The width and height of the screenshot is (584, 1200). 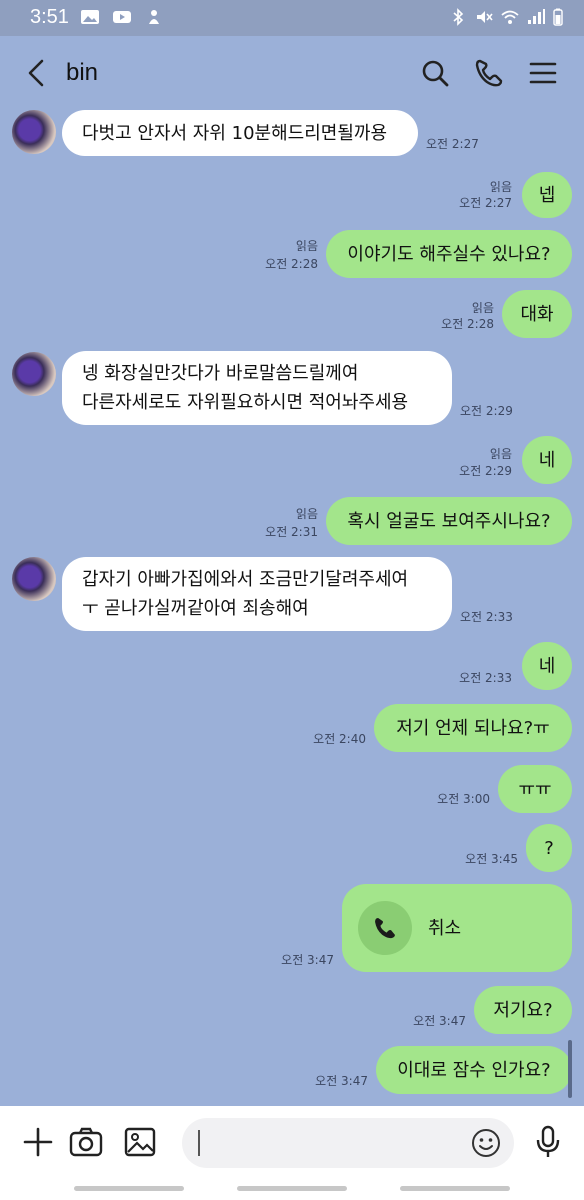 I want to click on wifi-icon, so click(x=510, y=17).